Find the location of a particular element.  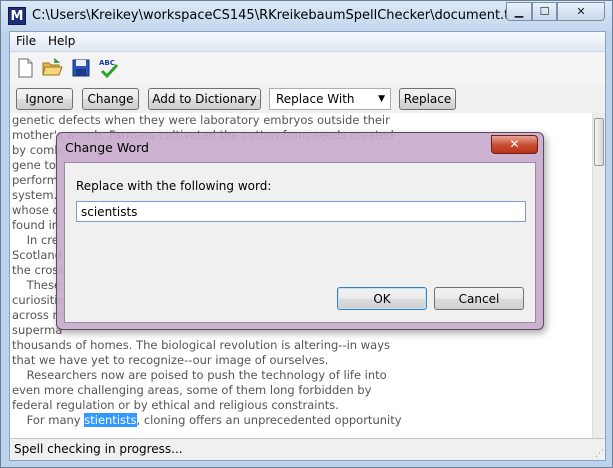

replace-button: Replace is located at coordinates (427, 99).